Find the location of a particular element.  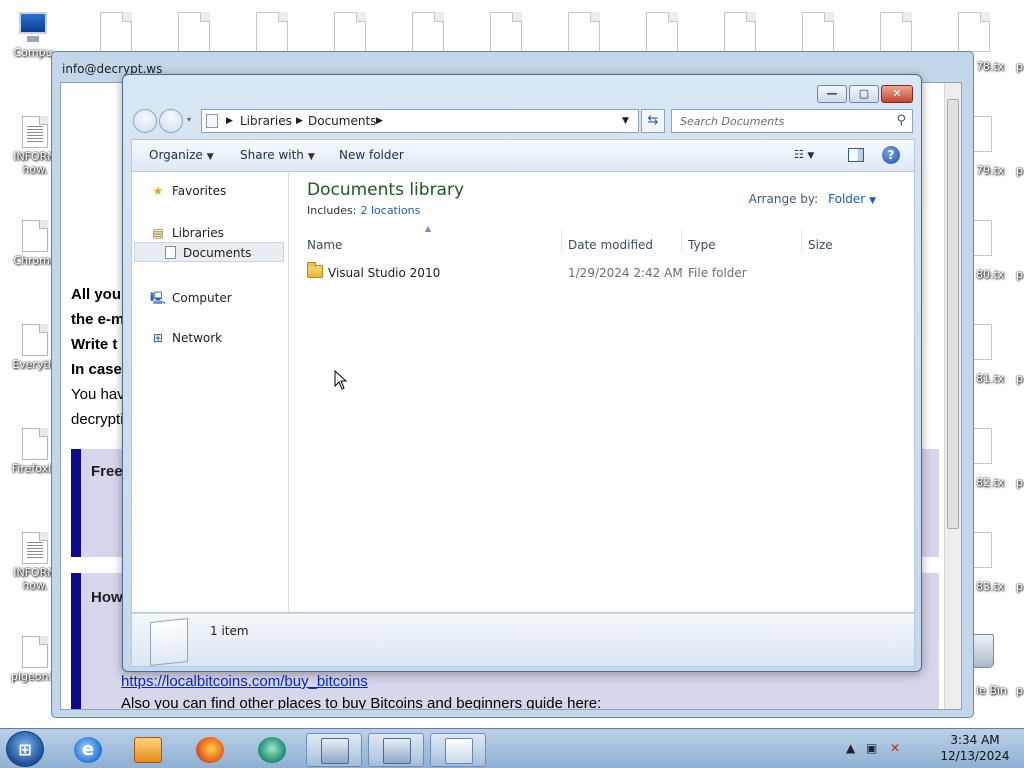

nav-item-documents: Documents is located at coordinates (209, 252).